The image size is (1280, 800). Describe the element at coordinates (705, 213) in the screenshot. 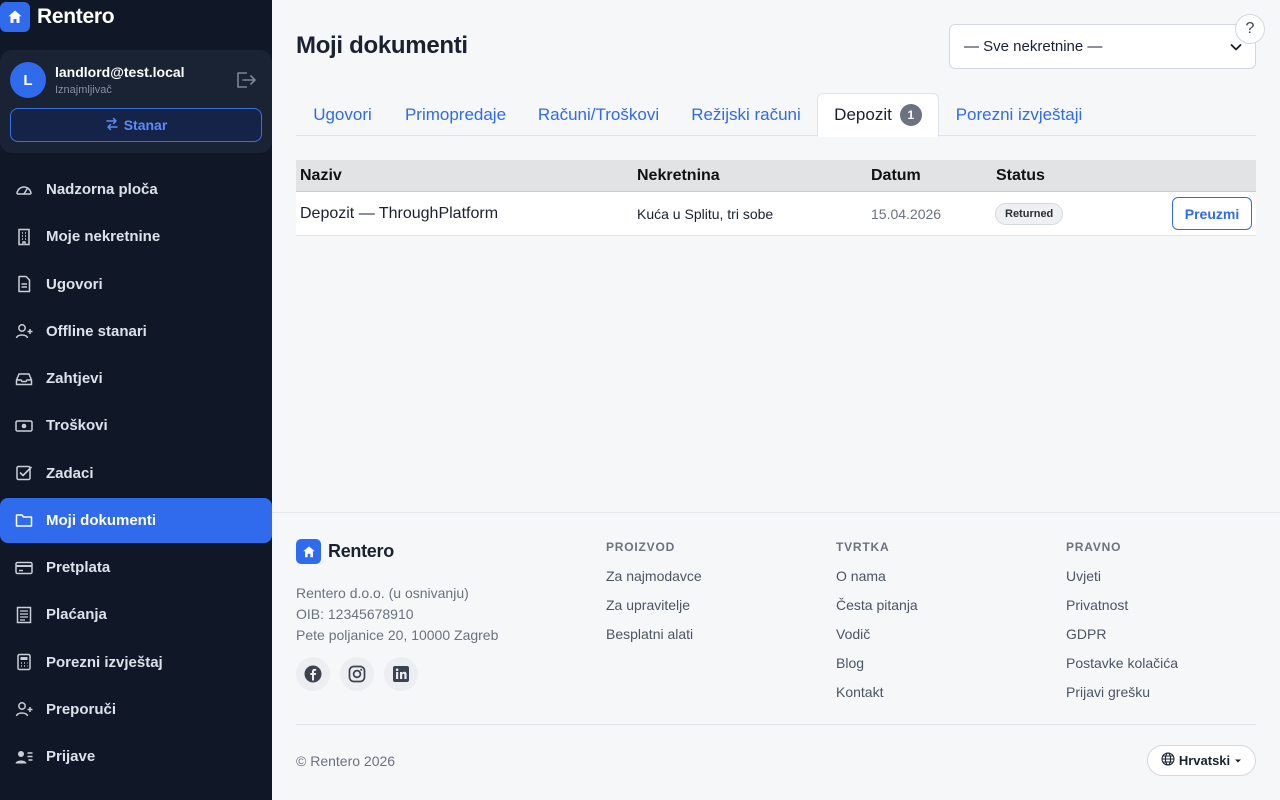

I see `document-property: Kuća u Splitu, tri sobe` at that location.